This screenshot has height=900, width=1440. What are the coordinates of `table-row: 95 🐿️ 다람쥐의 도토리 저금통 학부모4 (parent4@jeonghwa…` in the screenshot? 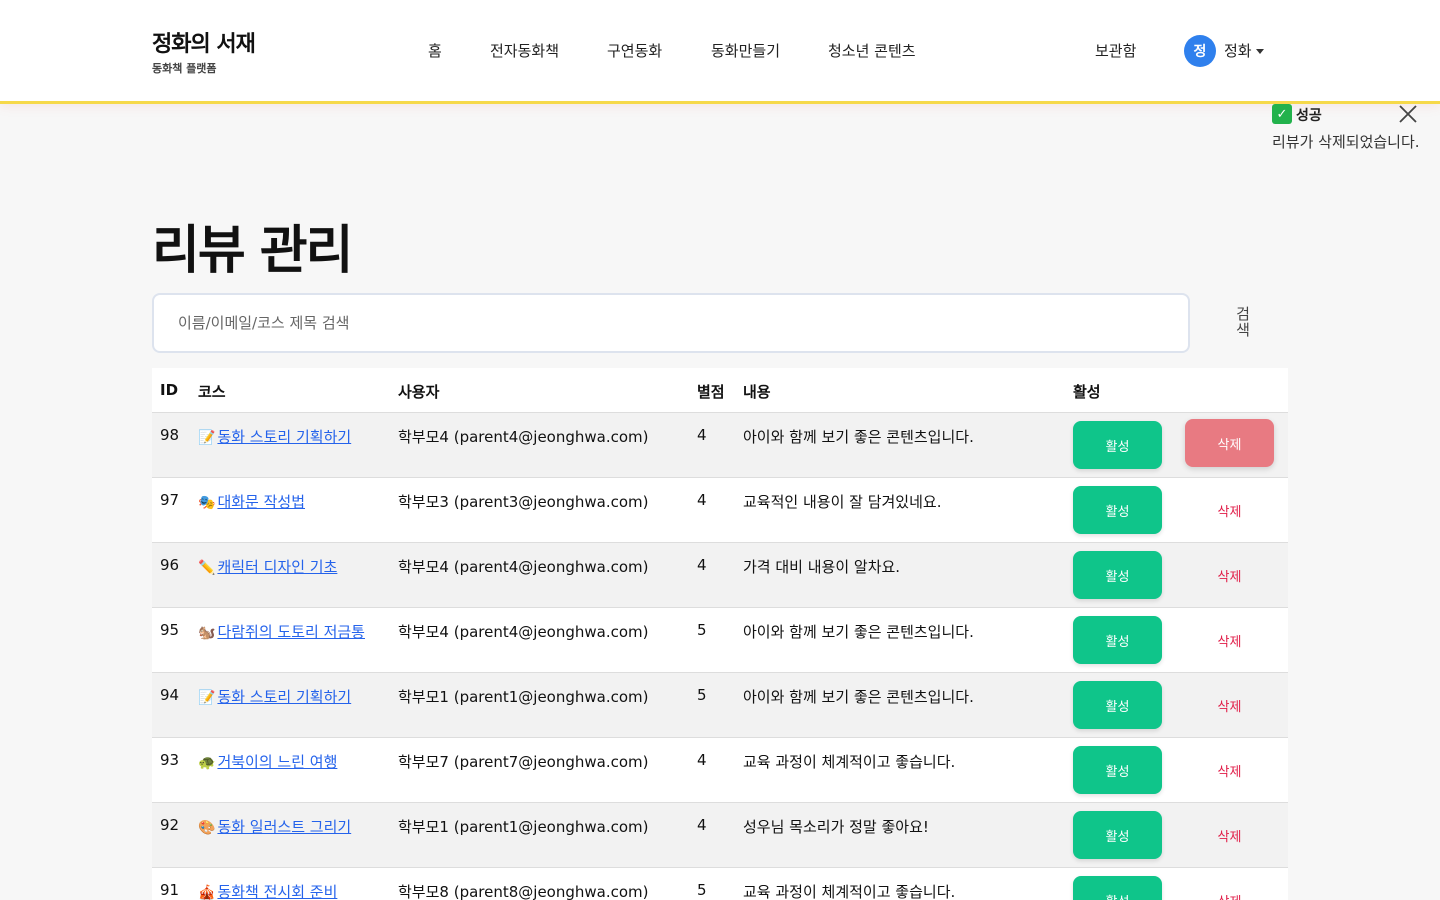 It's located at (720, 640).